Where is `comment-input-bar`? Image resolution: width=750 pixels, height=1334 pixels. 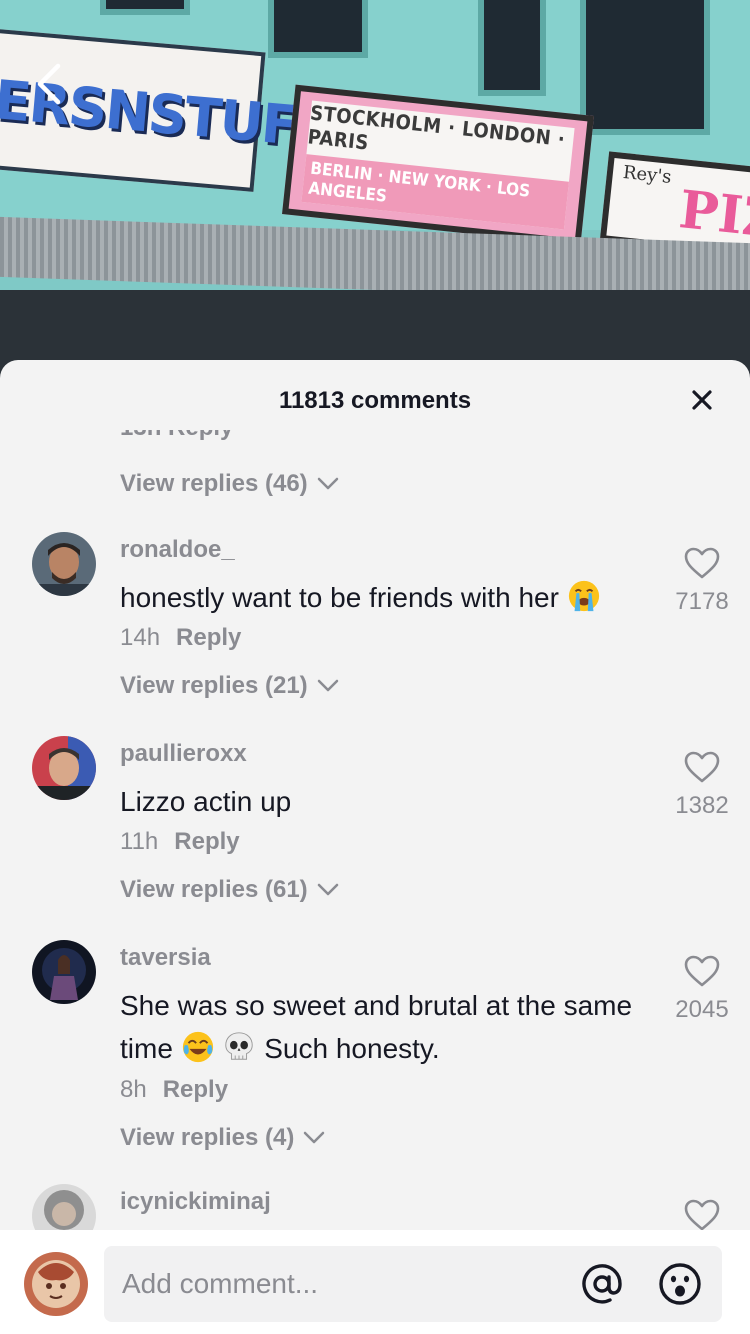
comment-input-bar is located at coordinates (375, 1282).